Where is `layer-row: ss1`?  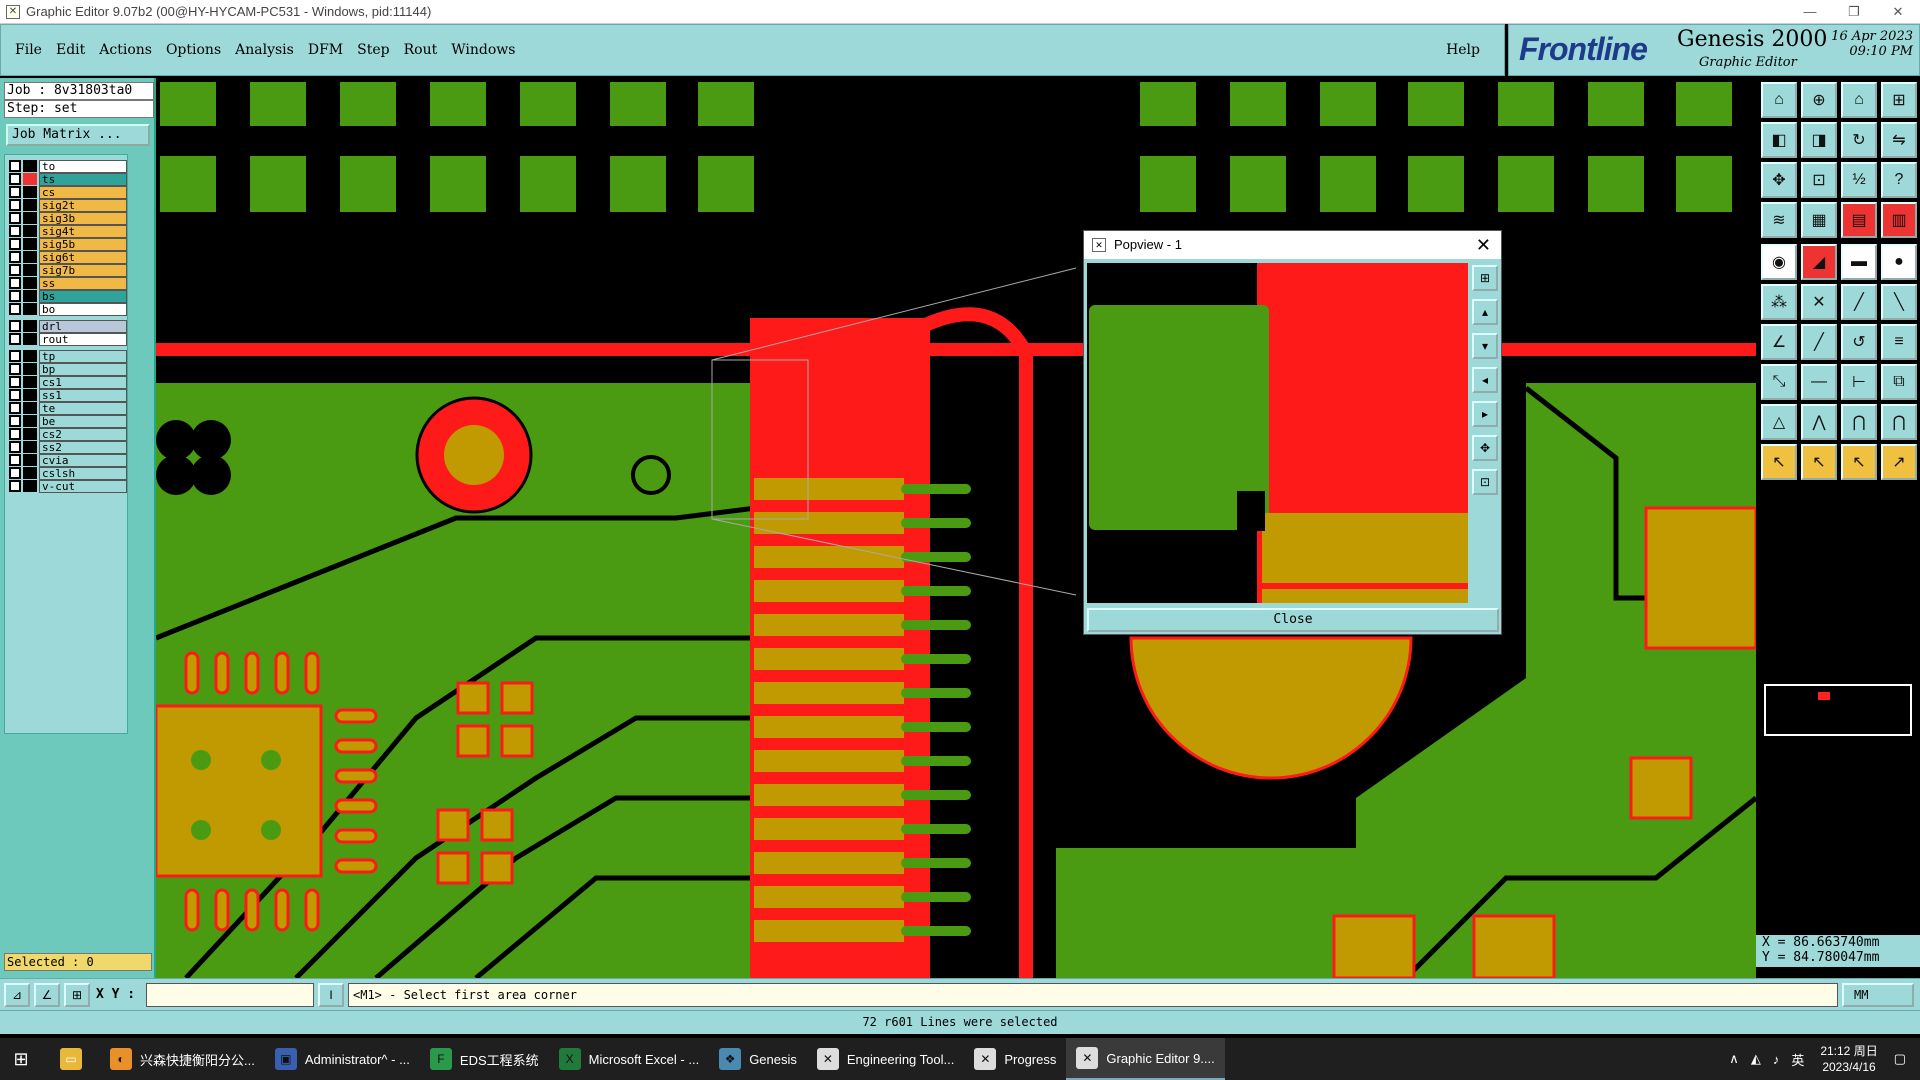 layer-row: ss1 is located at coordinates (68, 395).